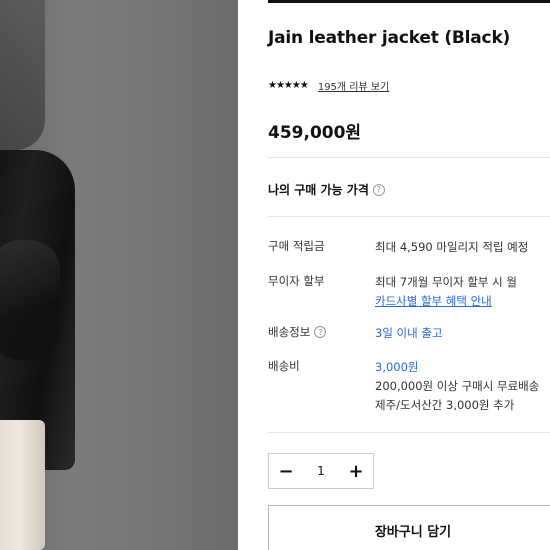  I want to click on plus-icon: +, so click(356, 471).